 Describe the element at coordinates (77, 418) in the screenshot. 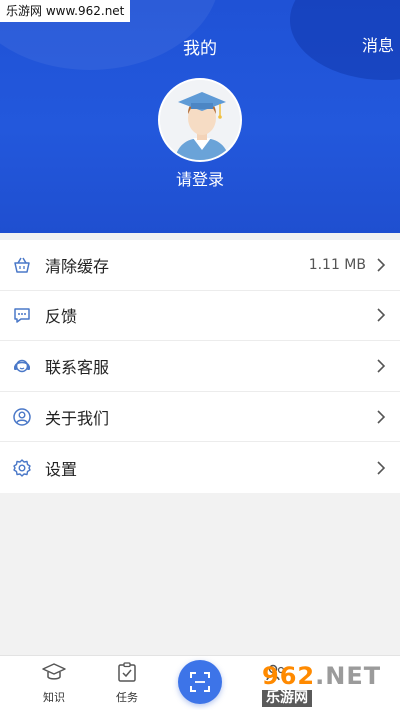

I see `menu-item-label: 关于我们` at that location.